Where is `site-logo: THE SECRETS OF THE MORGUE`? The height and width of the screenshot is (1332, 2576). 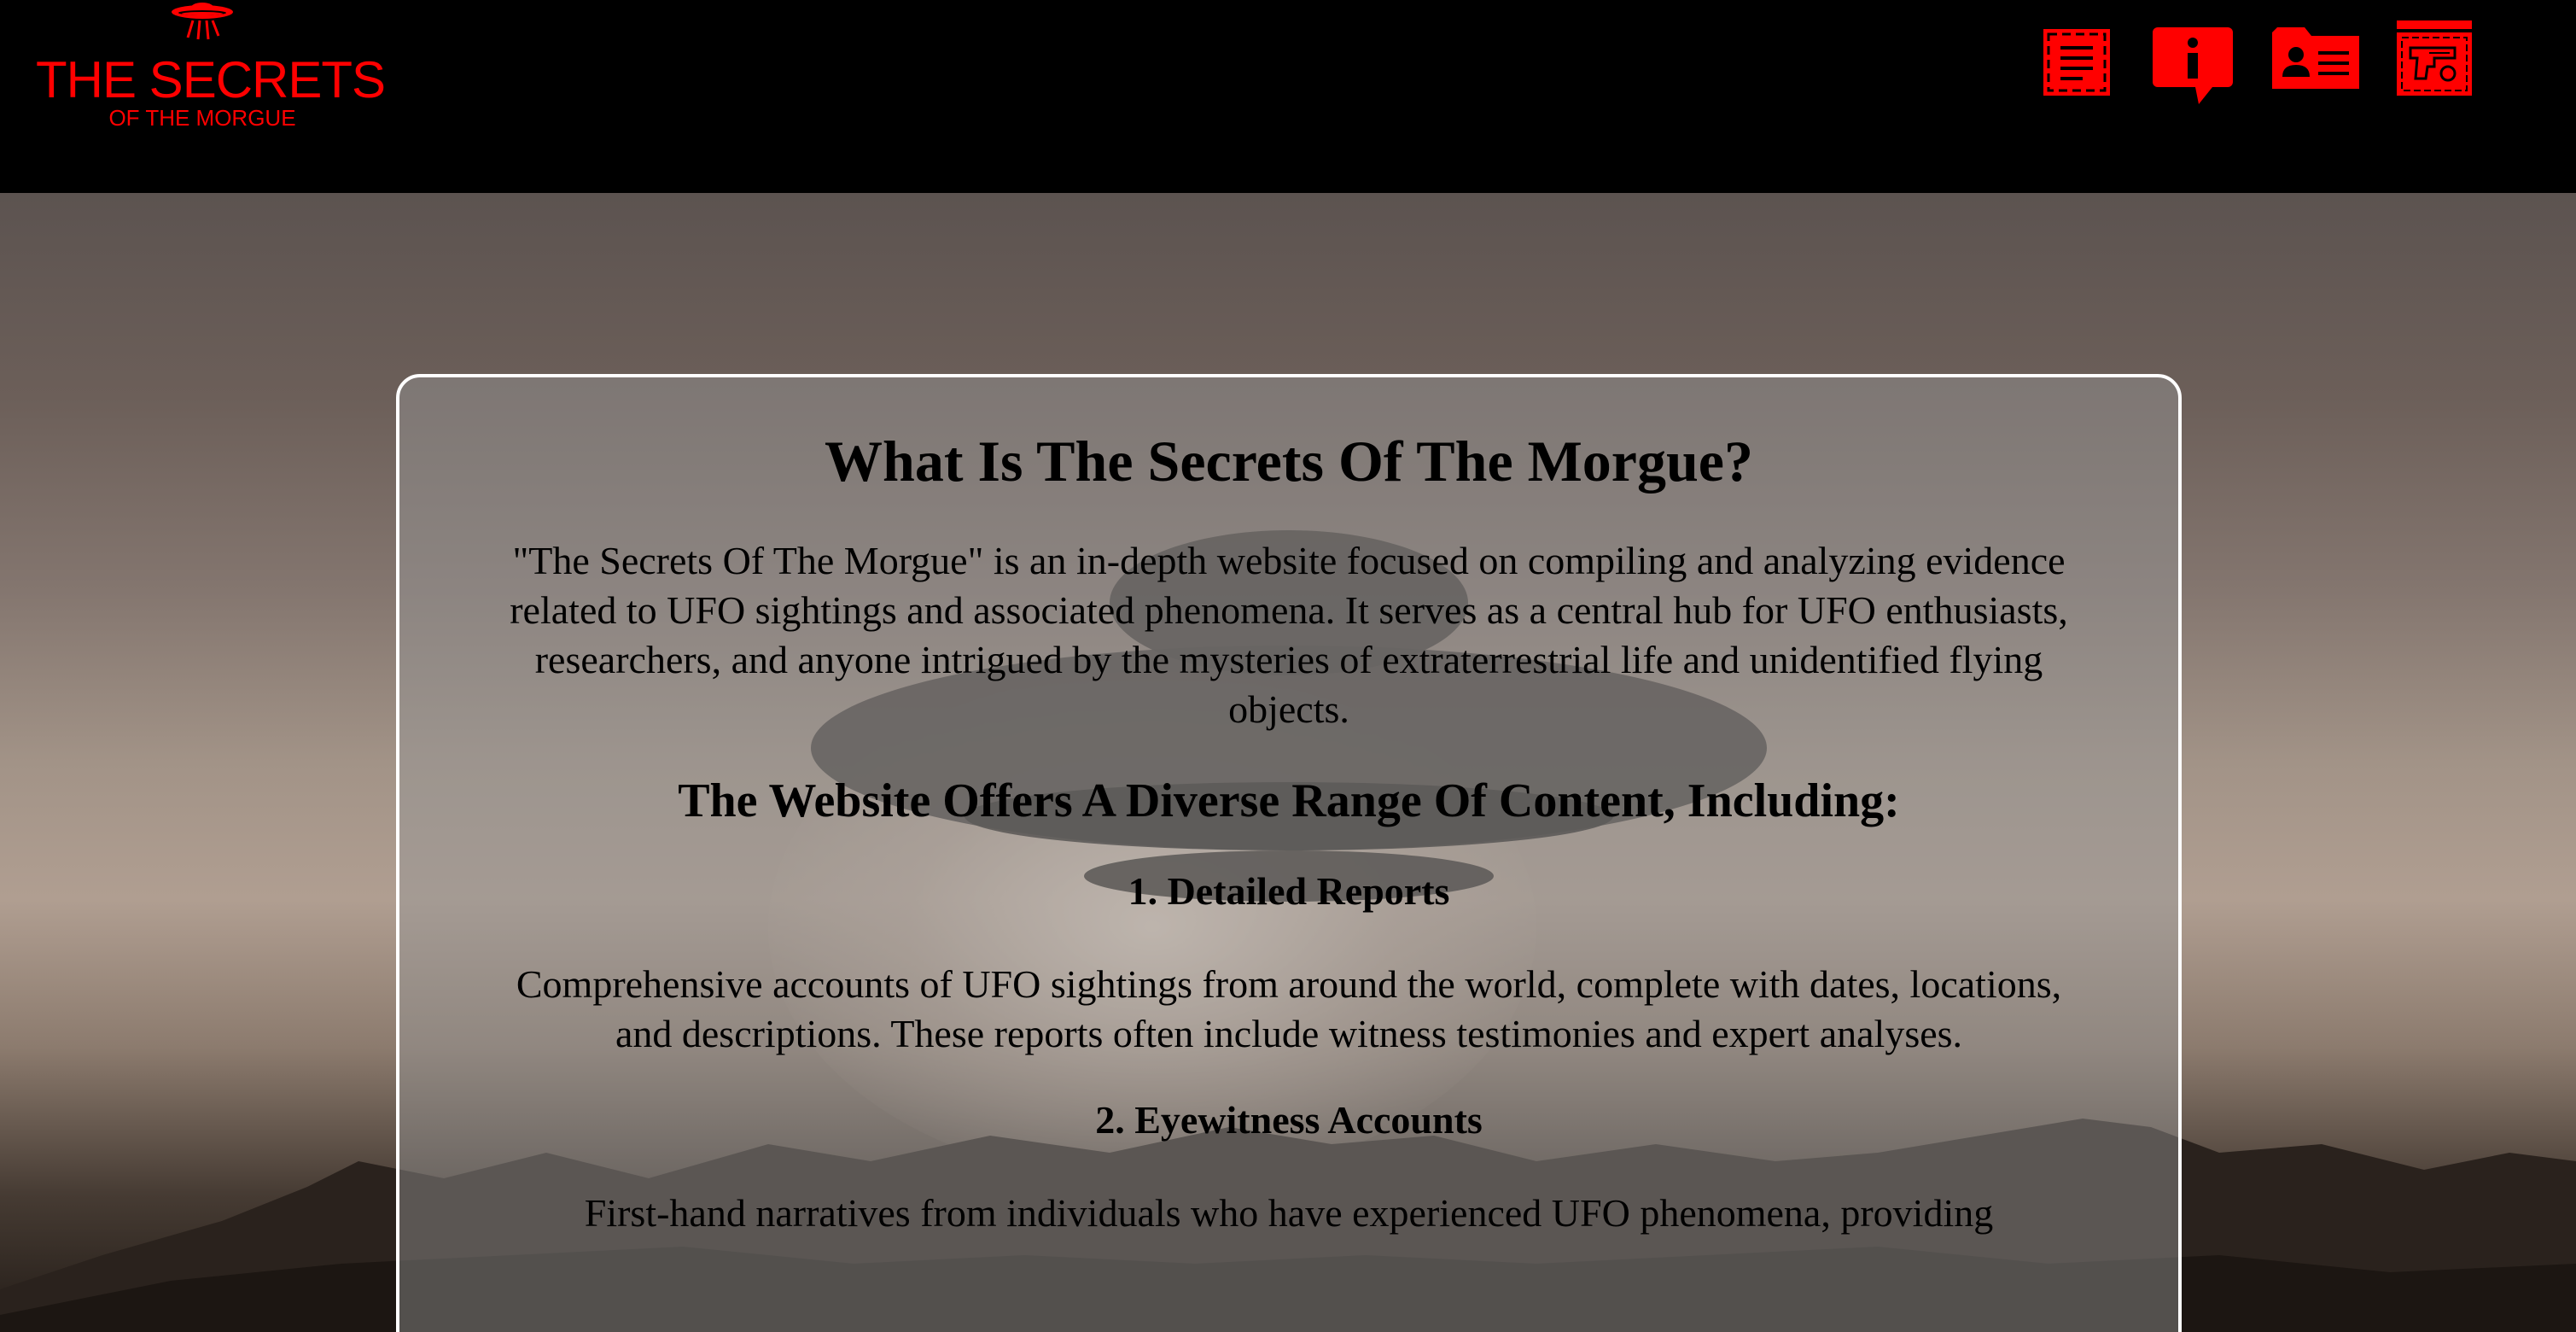
site-logo: THE SECRETS OF THE MORGUE is located at coordinates (211, 68).